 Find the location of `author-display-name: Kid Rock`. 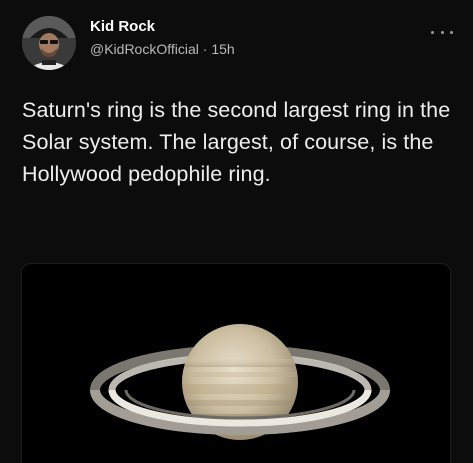

author-display-name: Kid Rock is located at coordinates (162, 27).